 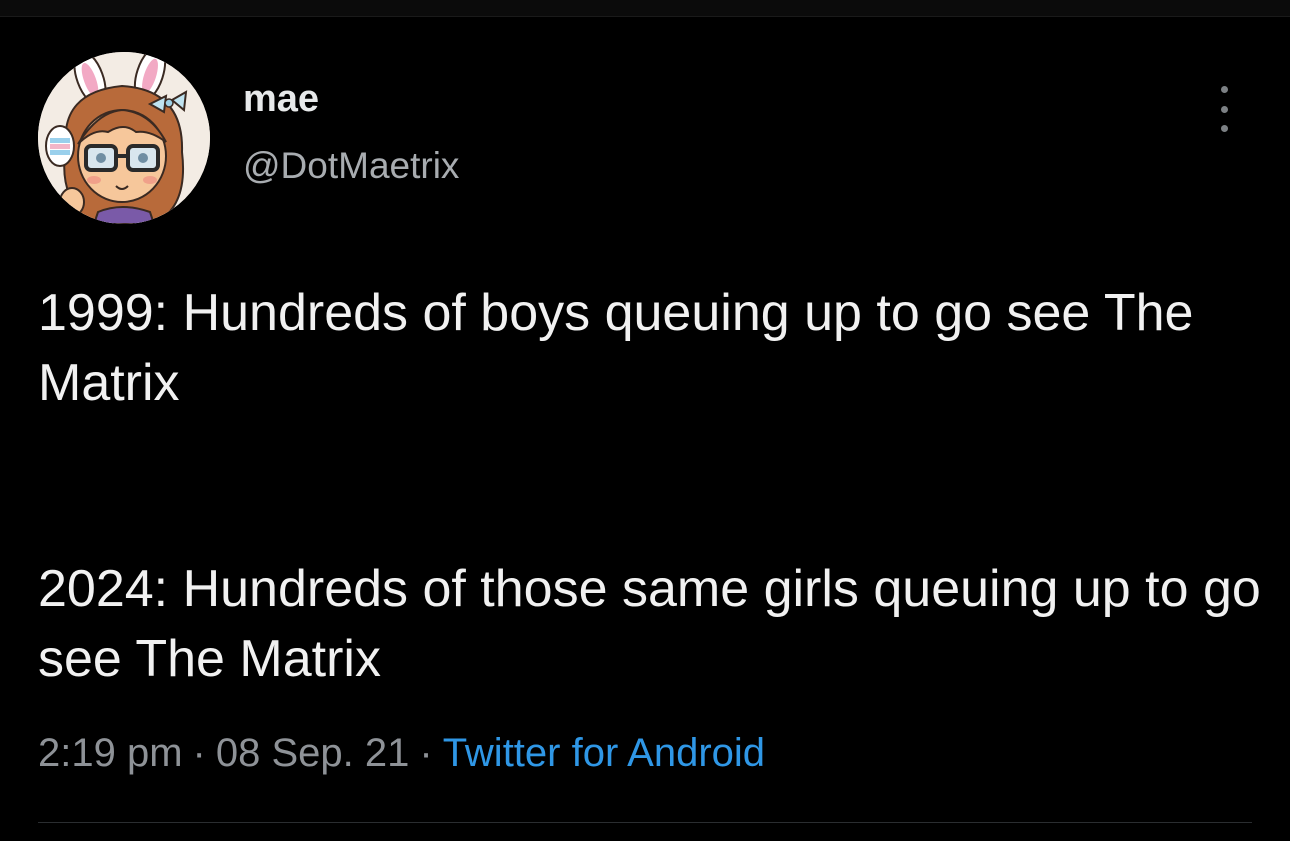 I want to click on more-vertical-icon, so click(x=1224, y=89).